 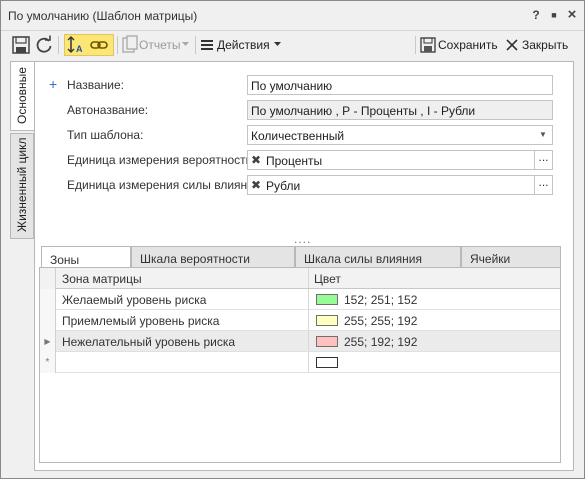 I want to click on tab-cells-label: Ячейки, so click(x=490, y=259).